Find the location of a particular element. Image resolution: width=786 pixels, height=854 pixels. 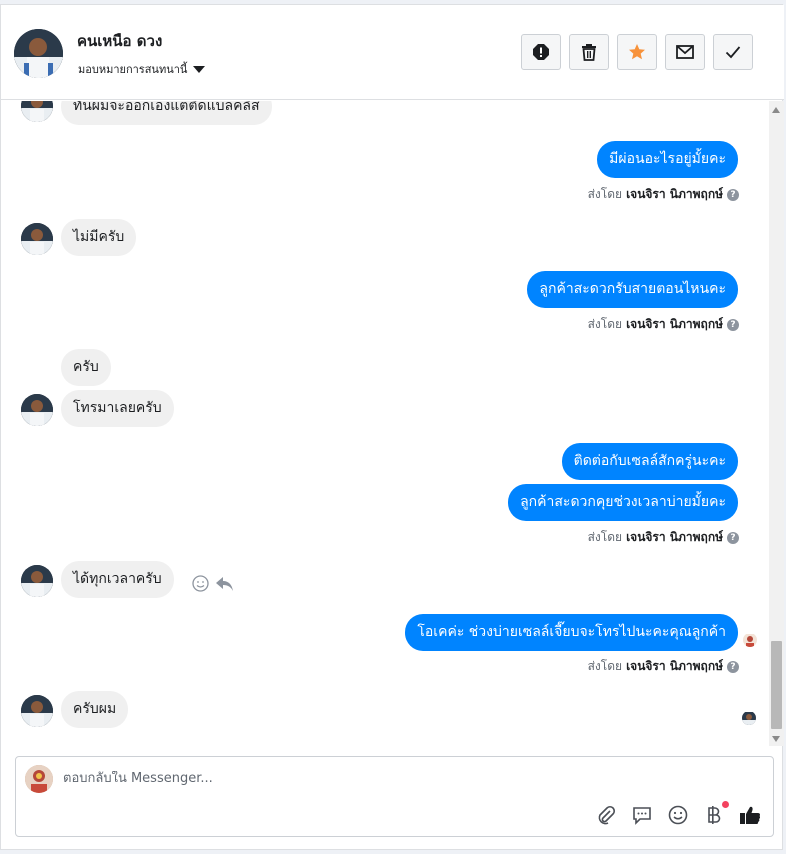

caret-down-icon is located at coordinates (199, 69).